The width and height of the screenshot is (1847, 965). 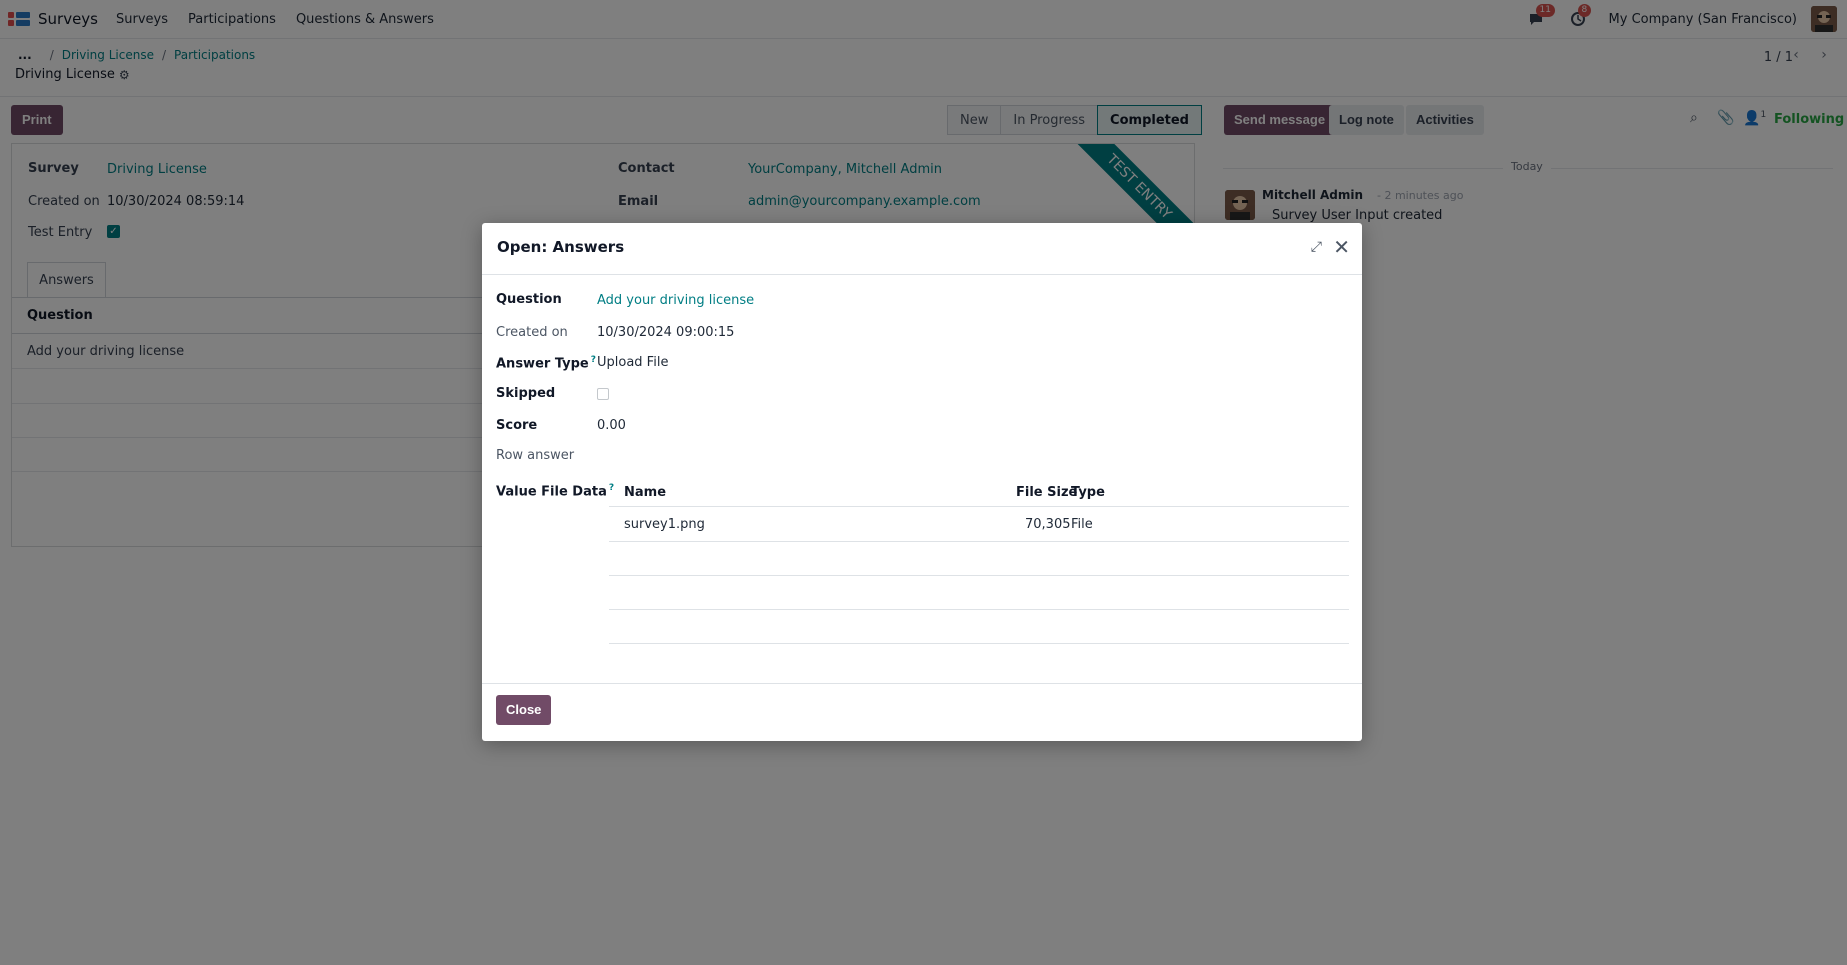 What do you see at coordinates (675, 300) in the screenshot?
I see `question-link: Add your driving license` at bounding box center [675, 300].